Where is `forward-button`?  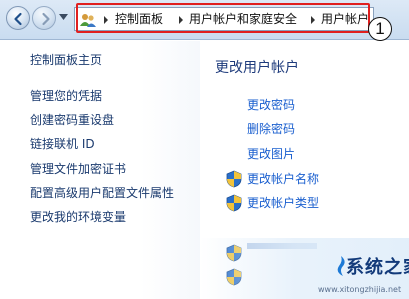 forward-button is located at coordinates (44, 18).